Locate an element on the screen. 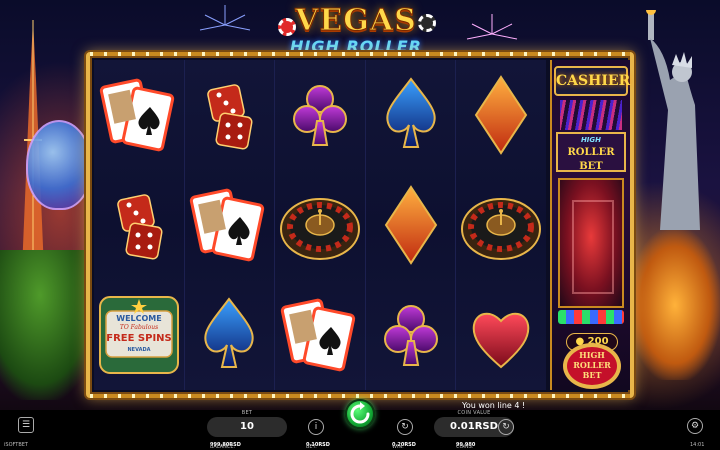 Image resolution: width=720 pixels, height=450 pixels. settings-button: ⚙ is located at coordinates (695, 426).